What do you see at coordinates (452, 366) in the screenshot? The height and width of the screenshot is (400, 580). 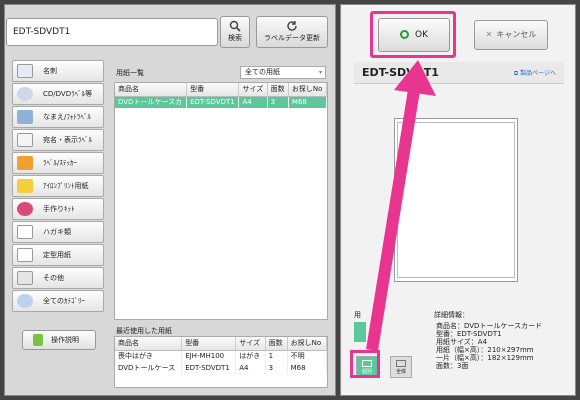 I see `detail-line: 面数：3面` at bounding box center [452, 366].